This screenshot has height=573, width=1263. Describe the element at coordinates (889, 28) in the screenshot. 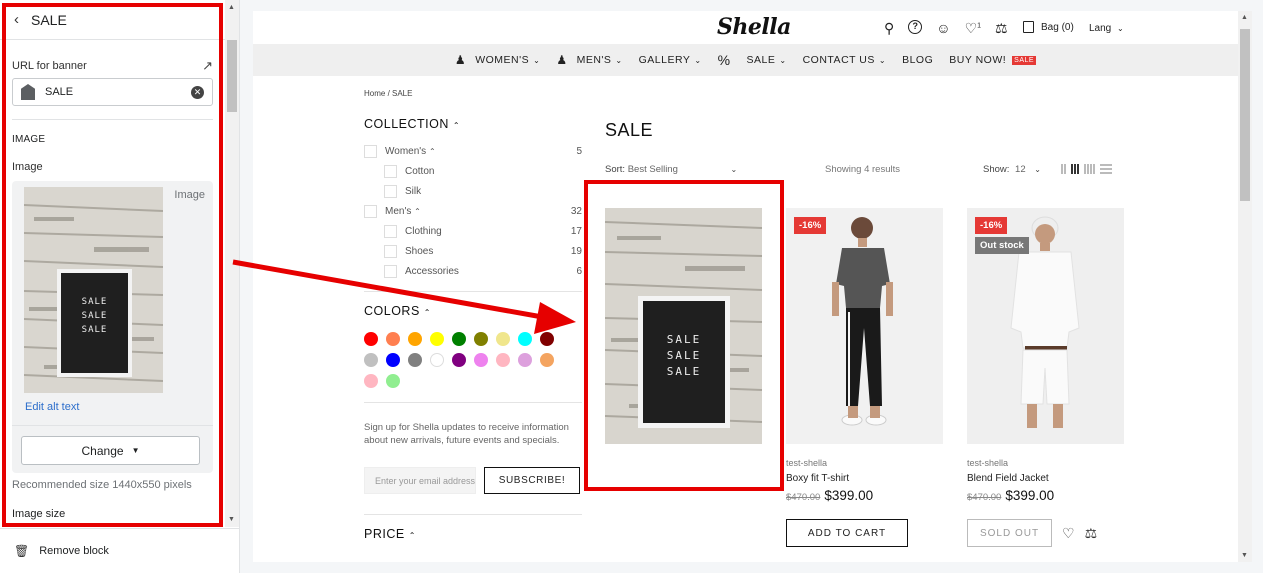

I see `search-icon: ⚲` at that location.